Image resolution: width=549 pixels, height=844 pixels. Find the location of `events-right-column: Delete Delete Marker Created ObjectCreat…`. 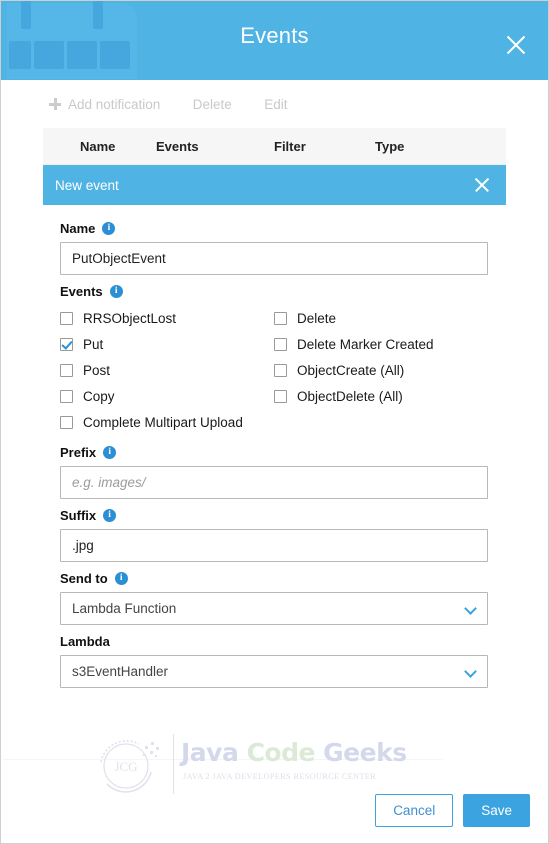

events-right-column: Delete Delete Marker Created ObjectCreat… is located at coordinates (381, 370).